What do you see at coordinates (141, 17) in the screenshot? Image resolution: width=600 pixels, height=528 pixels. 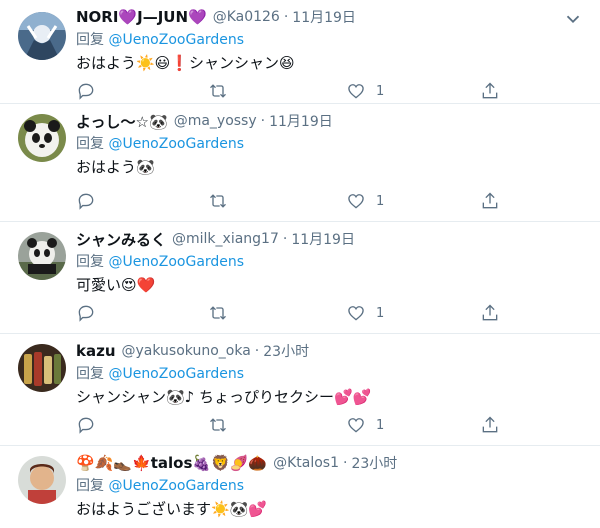 I see `display-name: NORI💜J—JUN💜` at bounding box center [141, 17].